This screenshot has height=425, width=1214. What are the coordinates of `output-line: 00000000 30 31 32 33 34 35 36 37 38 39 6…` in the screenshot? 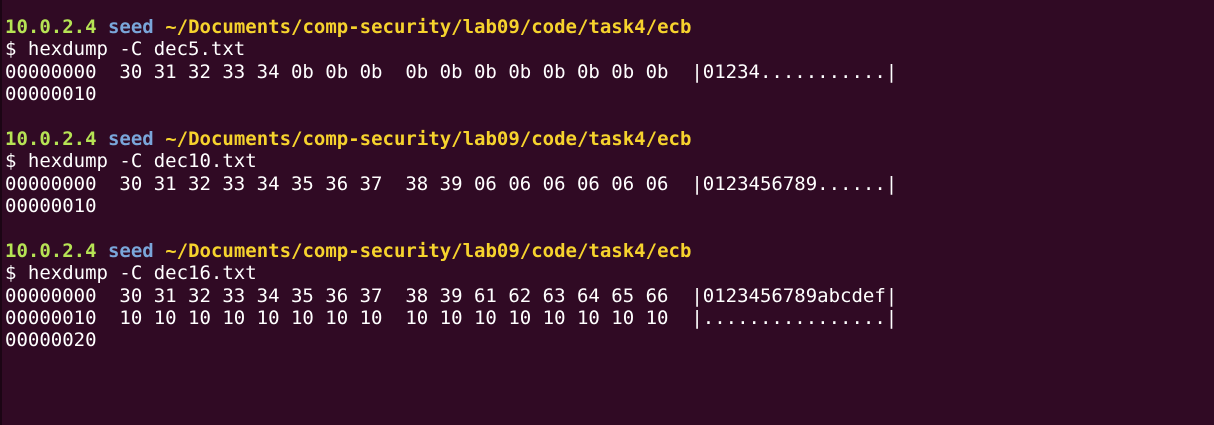 It's located at (451, 295).